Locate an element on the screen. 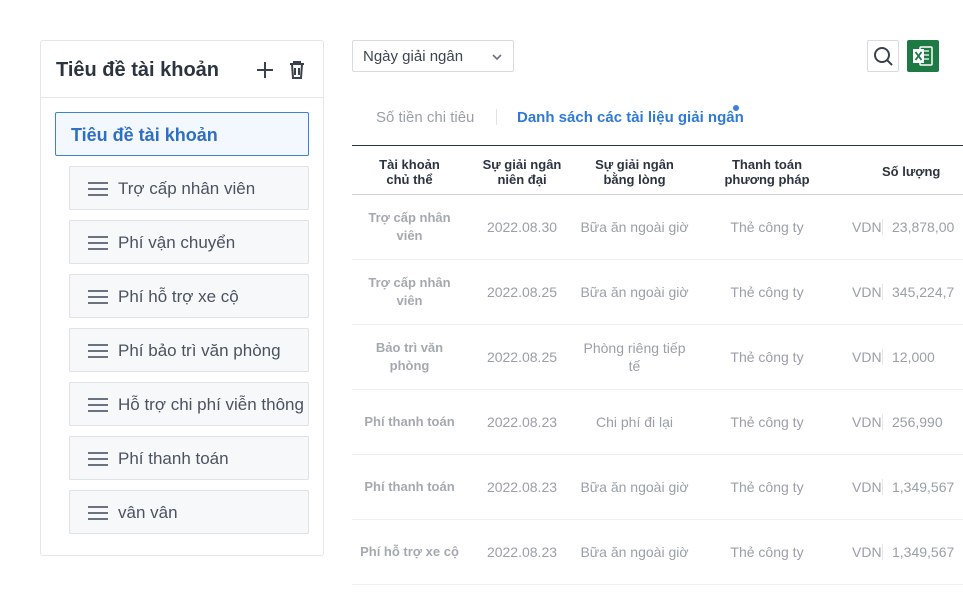 The image size is (963, 596). list-item: Phí hỗ trợ xe cộ is located at coordinates (189, 296).